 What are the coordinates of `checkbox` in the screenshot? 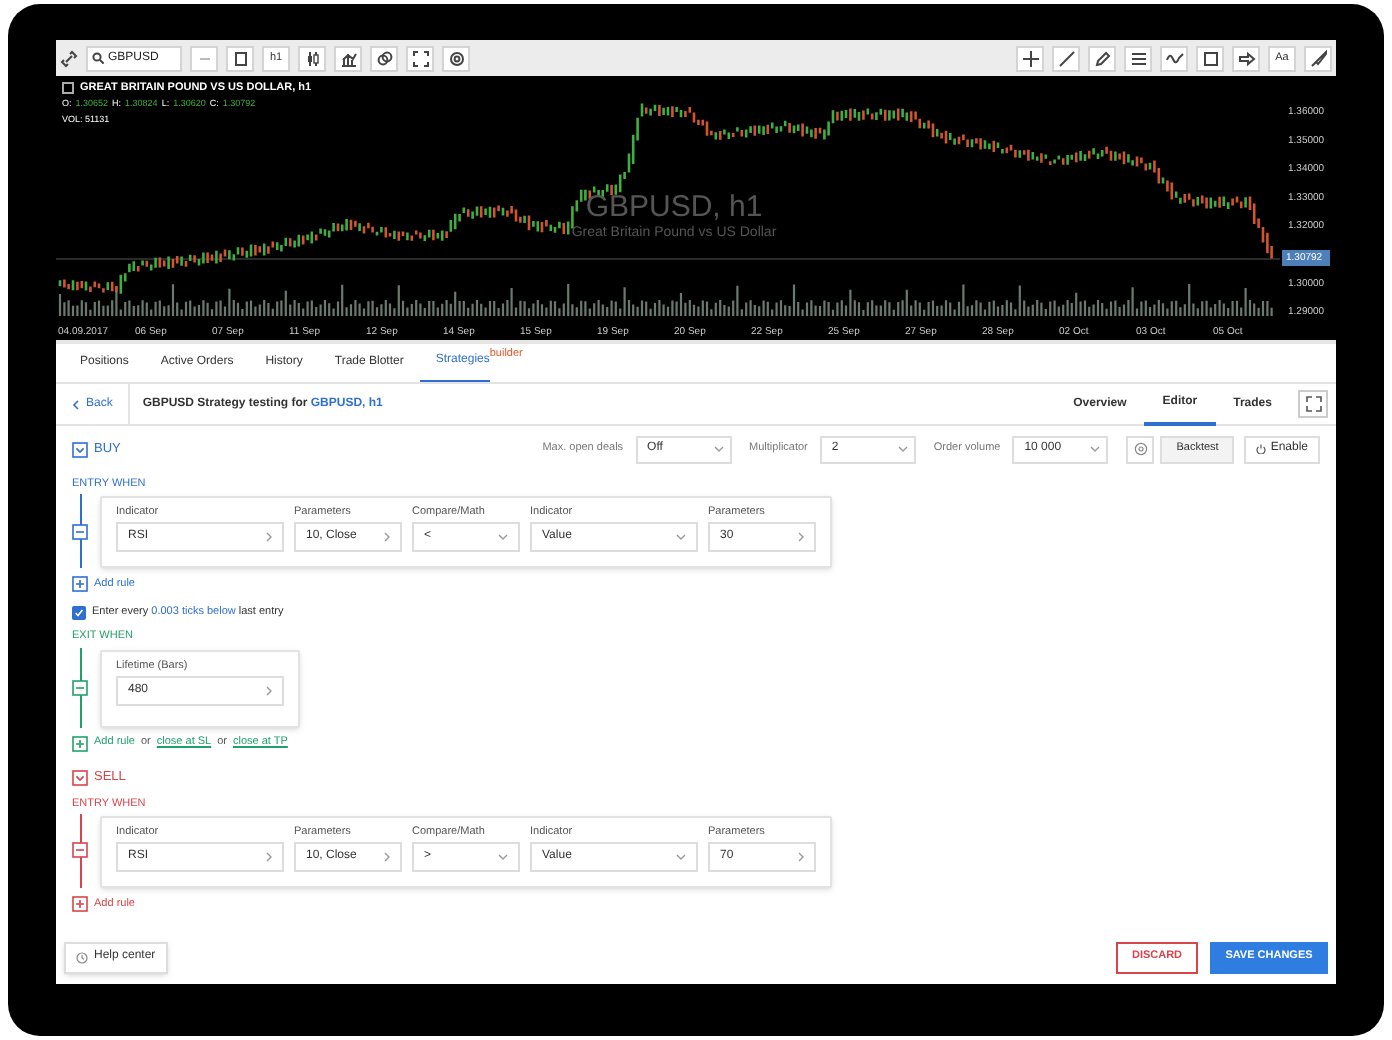 It's located at (79, 612).